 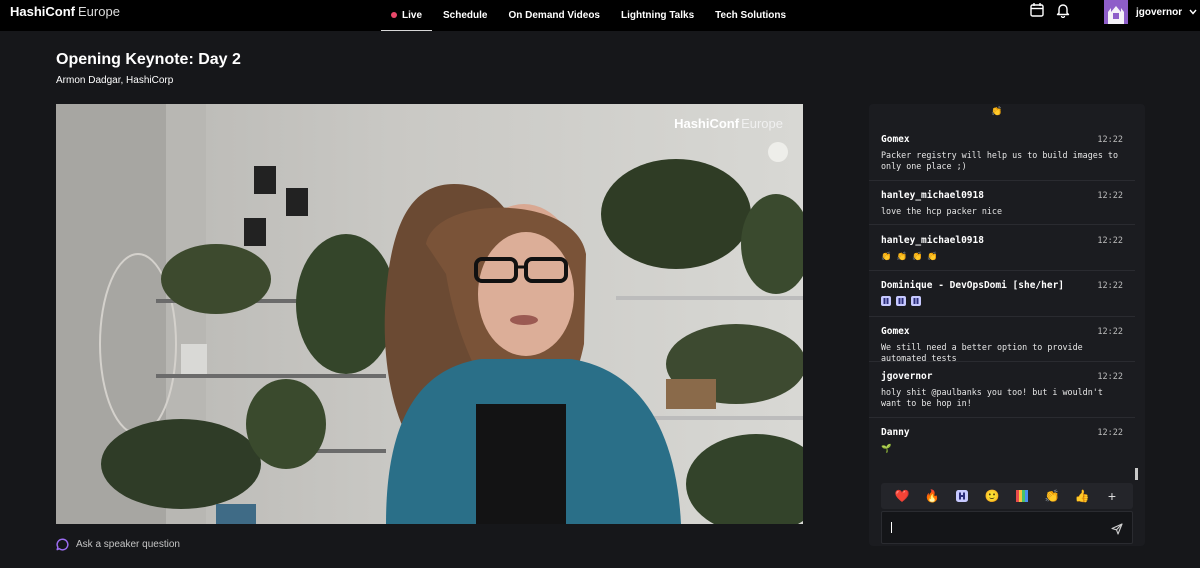 I want to click on chat-message: hanley_michael0918 12:22 👏 👏 👏 👏, so click(x=1002, y=253).